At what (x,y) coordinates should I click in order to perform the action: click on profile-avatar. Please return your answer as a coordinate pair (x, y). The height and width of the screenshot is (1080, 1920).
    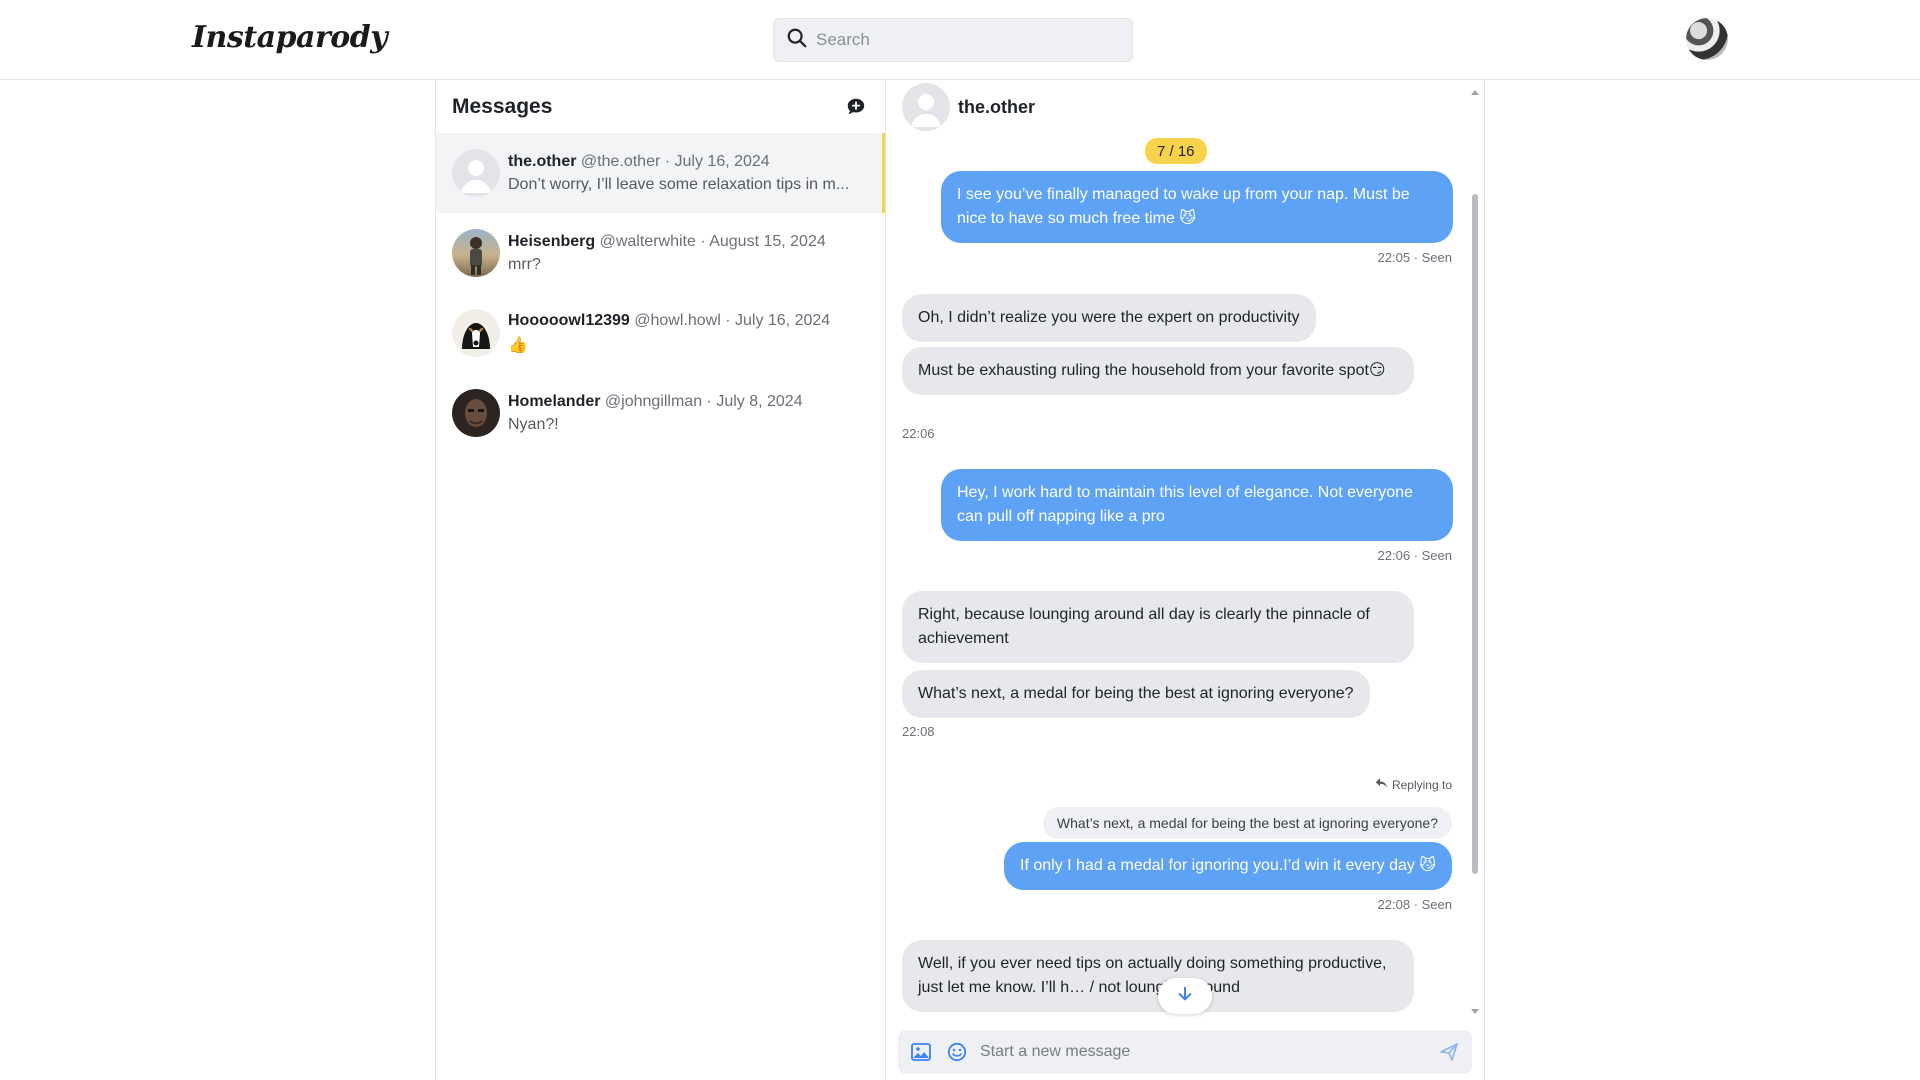
    Looking at the image, I should click on (1707, 39).